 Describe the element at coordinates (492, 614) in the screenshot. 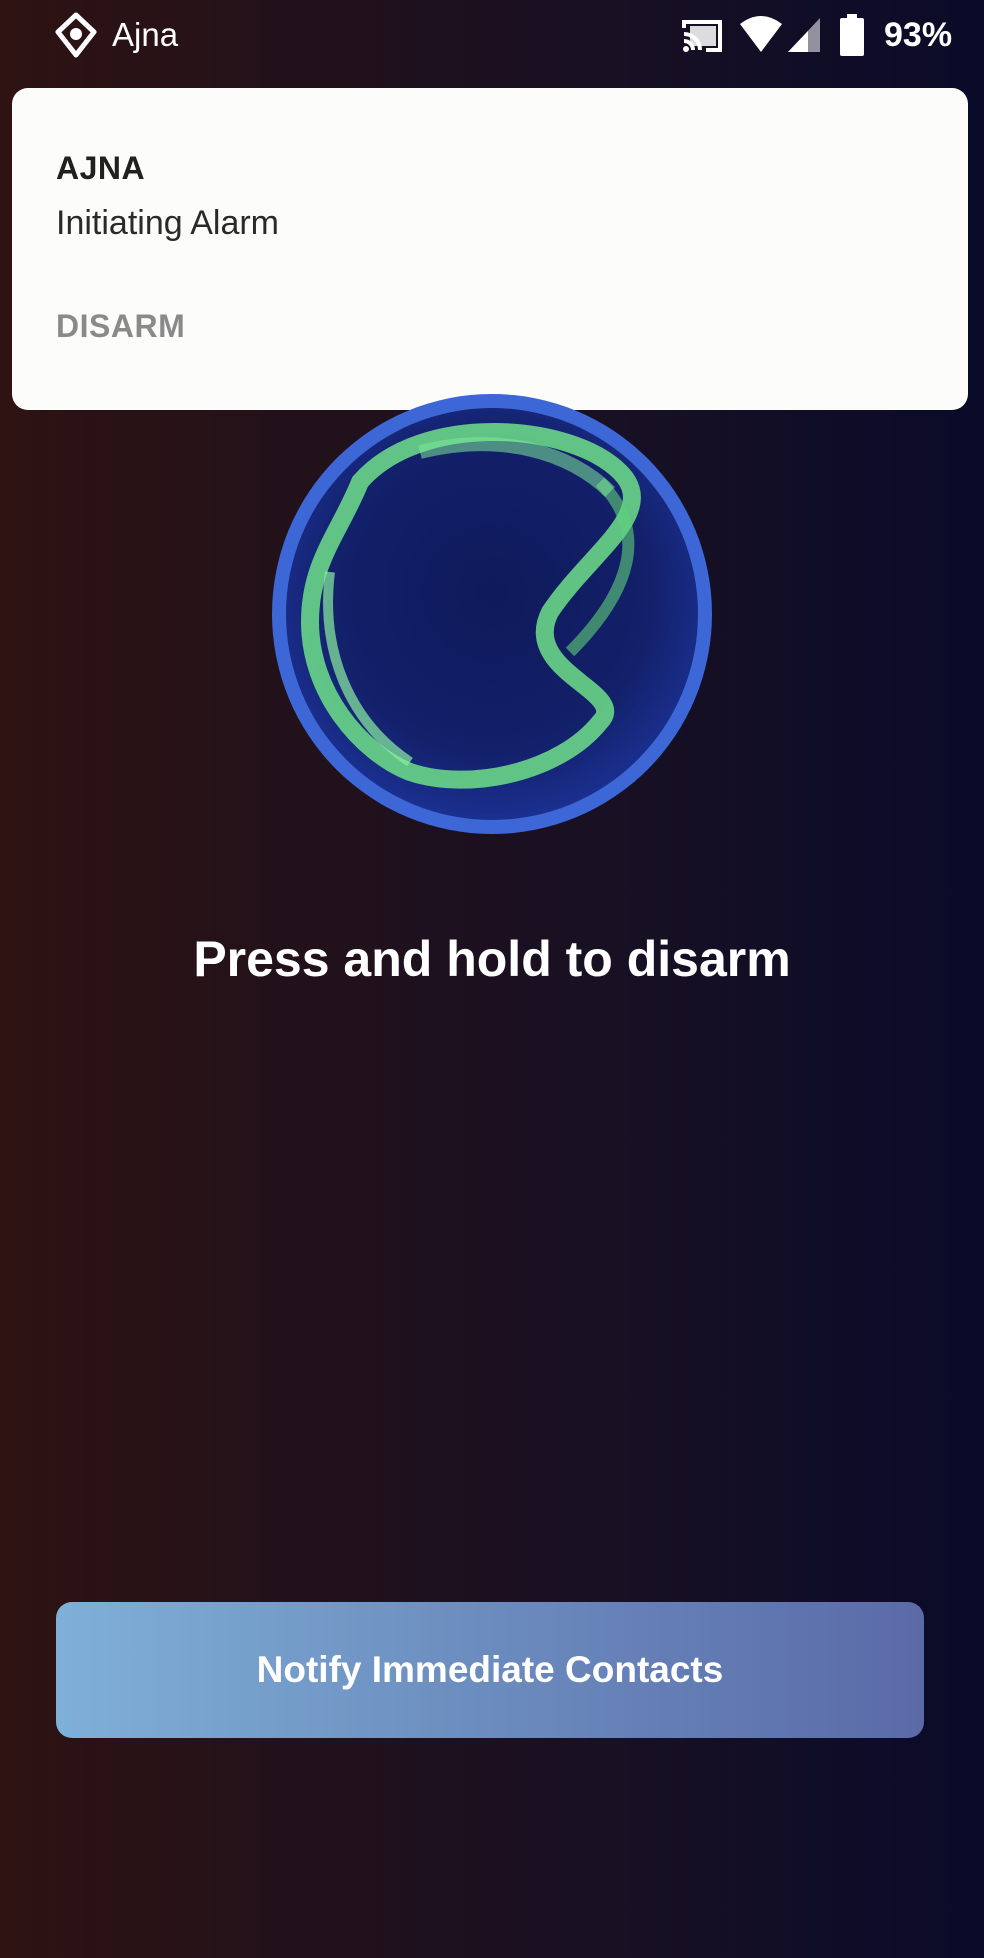

I see `alarm-orb` at that location.